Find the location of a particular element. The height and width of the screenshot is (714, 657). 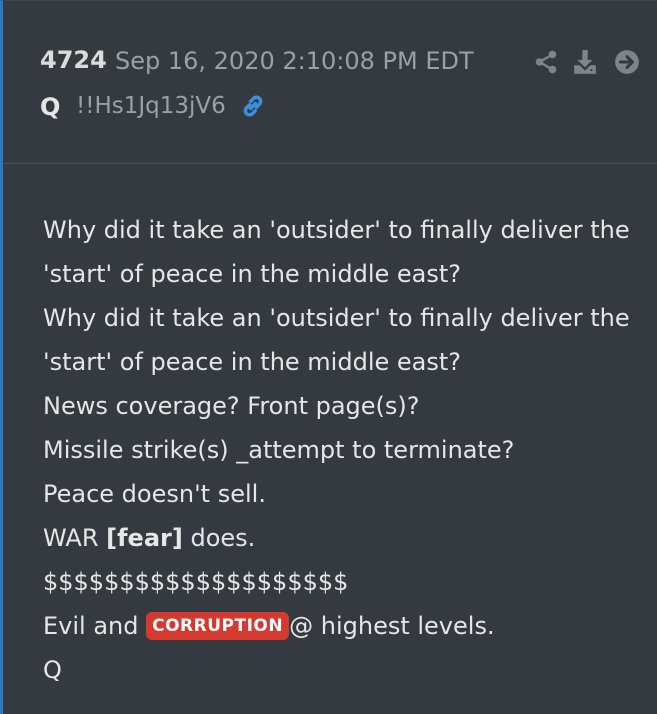

corruption-badge: CORRUPTION is located at coordinates (218, 626).